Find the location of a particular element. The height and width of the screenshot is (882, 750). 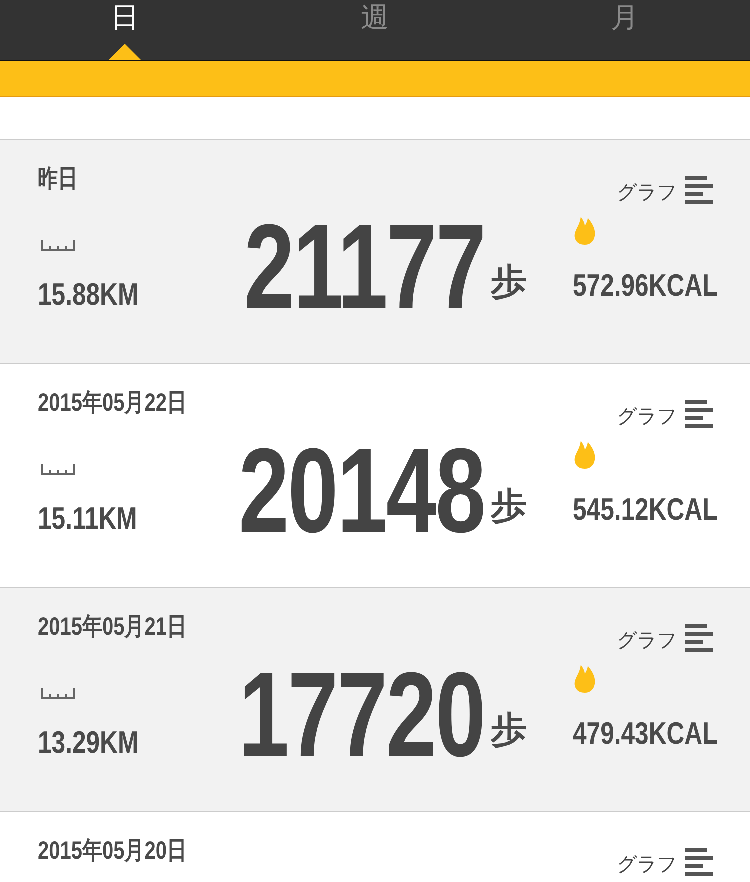

period-tab: 週 is located at coordinates (375, 18).